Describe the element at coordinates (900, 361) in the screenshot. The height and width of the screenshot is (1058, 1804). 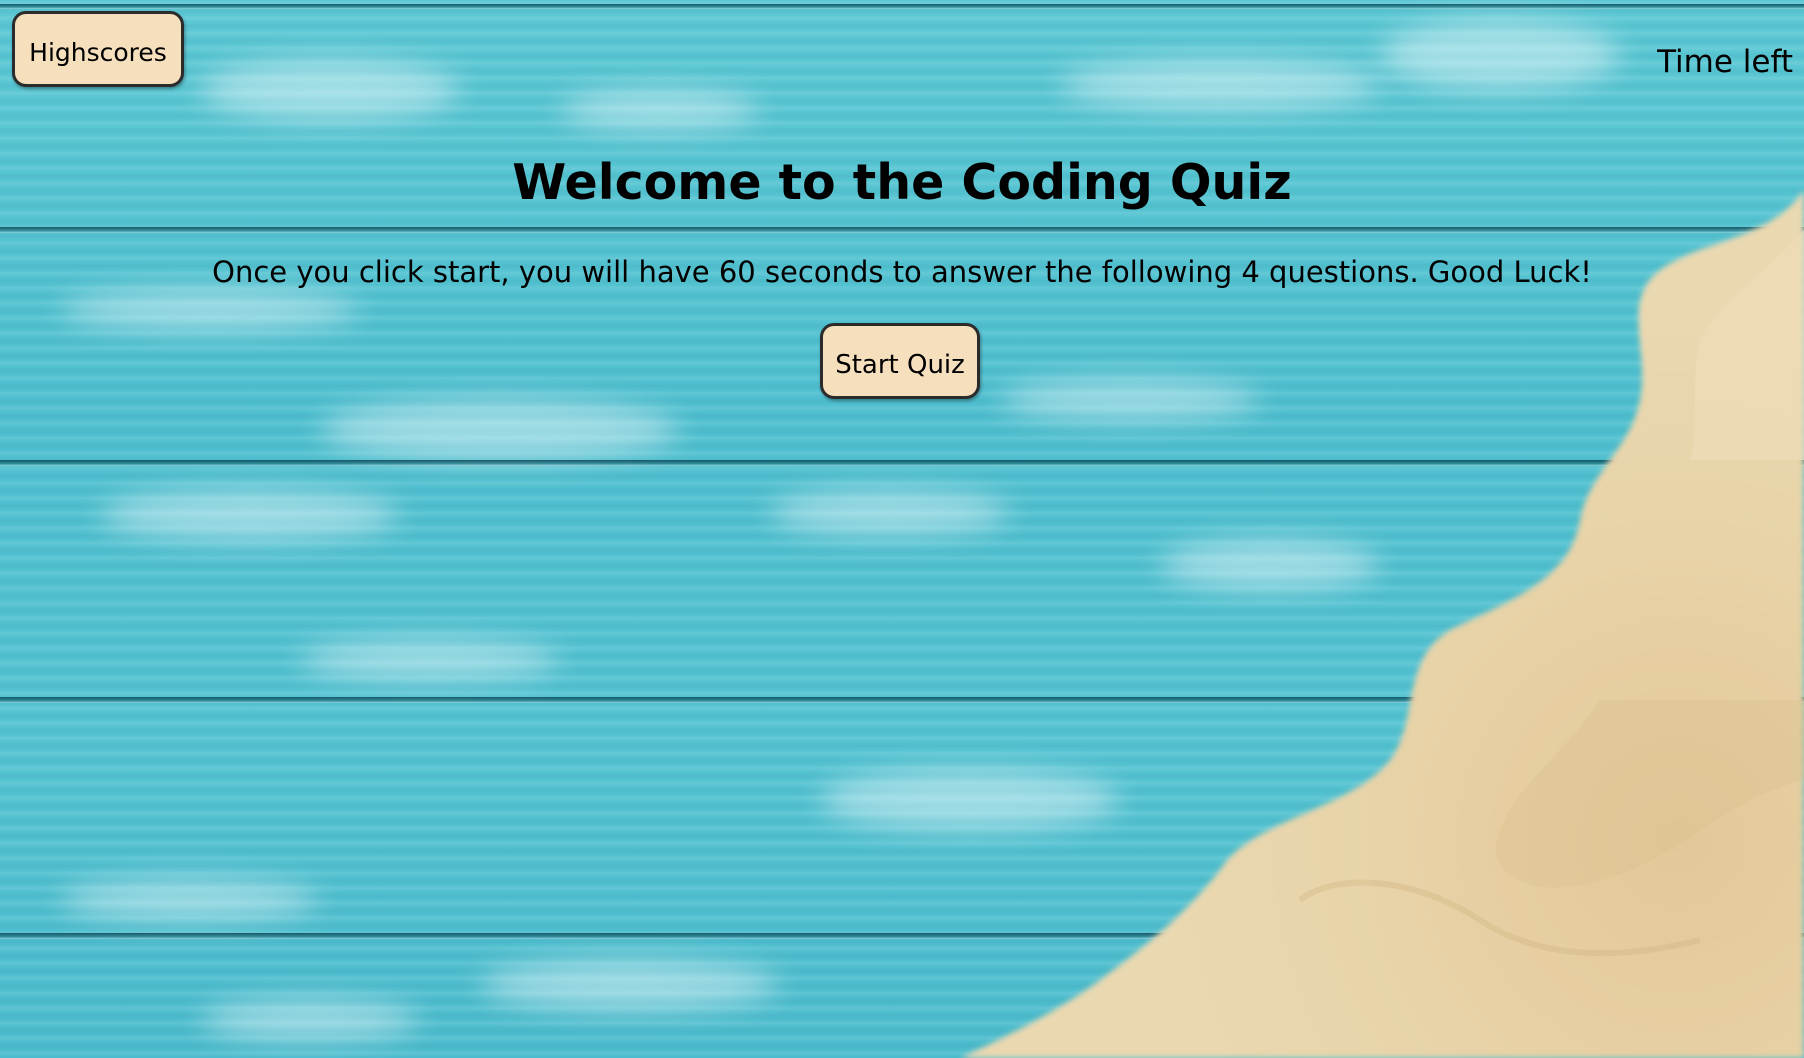
I see `start-quiz-button: Start Quiz` at that location.